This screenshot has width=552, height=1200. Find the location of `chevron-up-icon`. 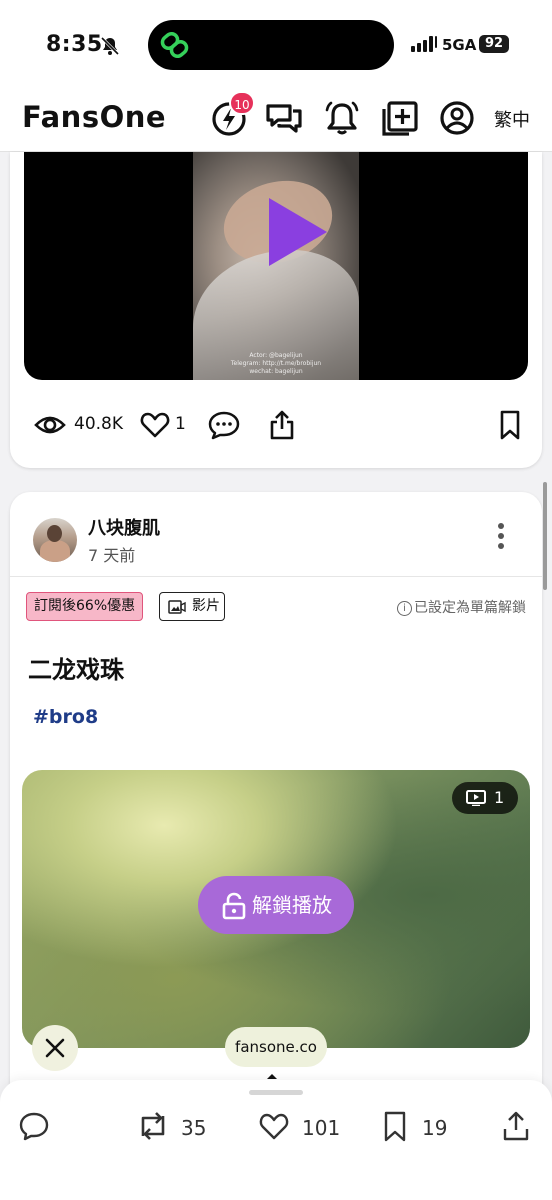

chevron-up-icon is located at coordinates (272, 1076).